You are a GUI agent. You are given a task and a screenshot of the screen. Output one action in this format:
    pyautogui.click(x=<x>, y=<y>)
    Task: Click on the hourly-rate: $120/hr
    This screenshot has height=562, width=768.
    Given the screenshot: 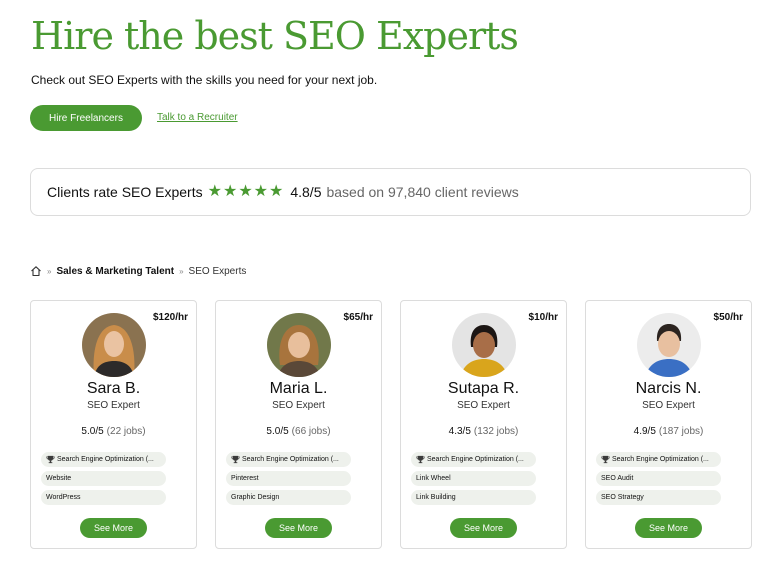 What is the action you would take?
    pyautogui.click(x=170, y=317)
    